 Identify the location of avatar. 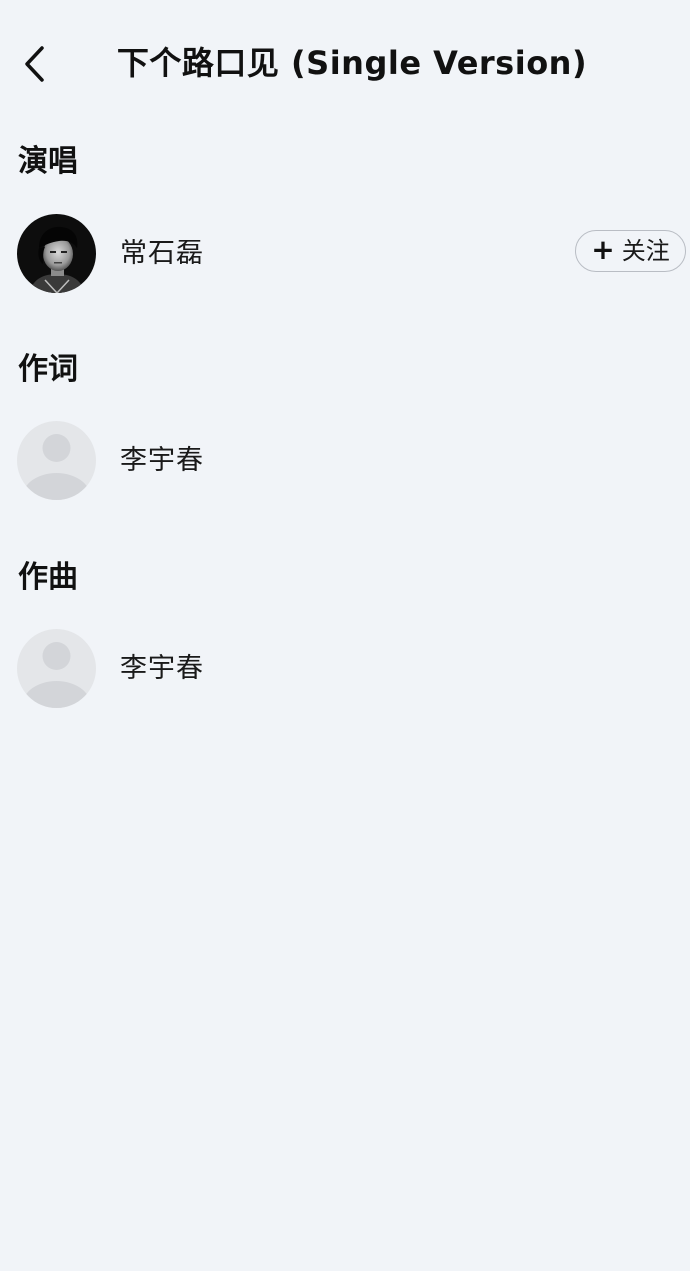
(56, 253).